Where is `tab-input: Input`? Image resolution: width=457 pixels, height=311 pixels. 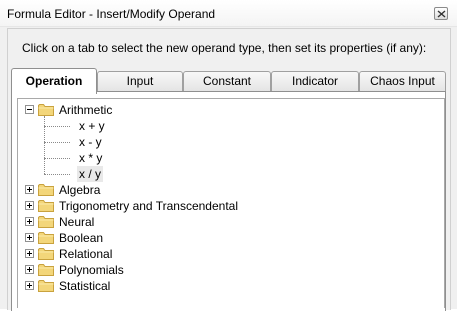 tab-input: Input is located at coordinates (140, 81).